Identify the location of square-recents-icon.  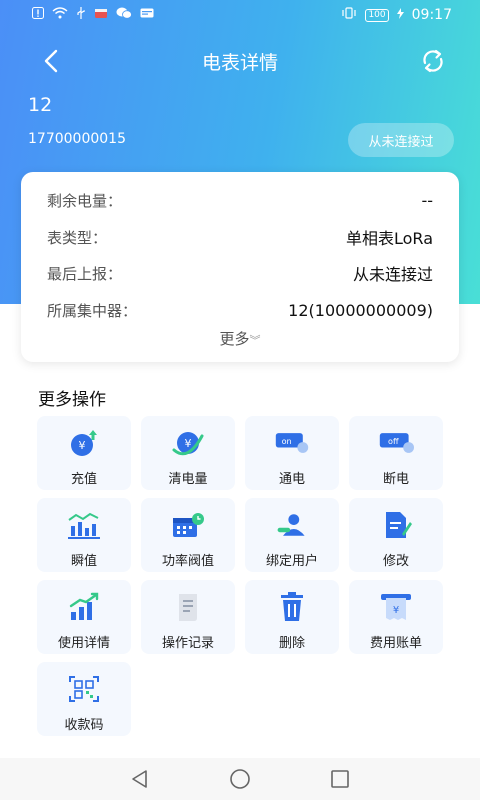
(340, 779).